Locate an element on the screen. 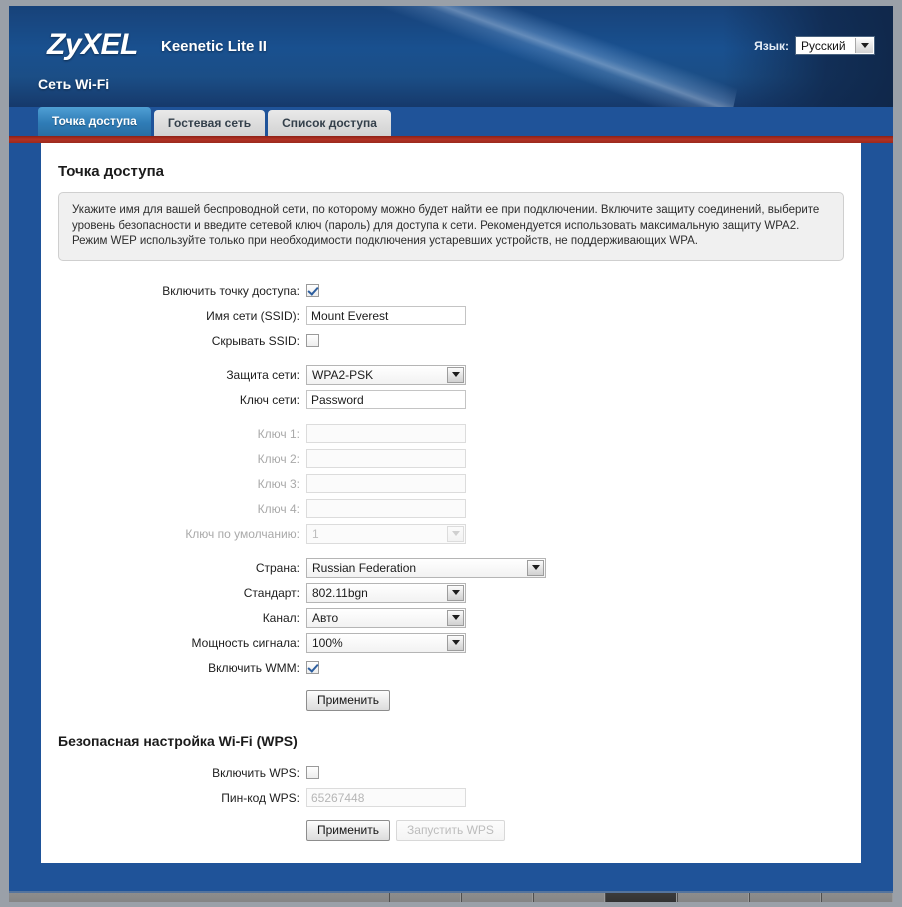 Image resolution: width=902 pixels, height=907 pixels. enable-wps-label: Включить WPS: is located at coordinates (256, 772).